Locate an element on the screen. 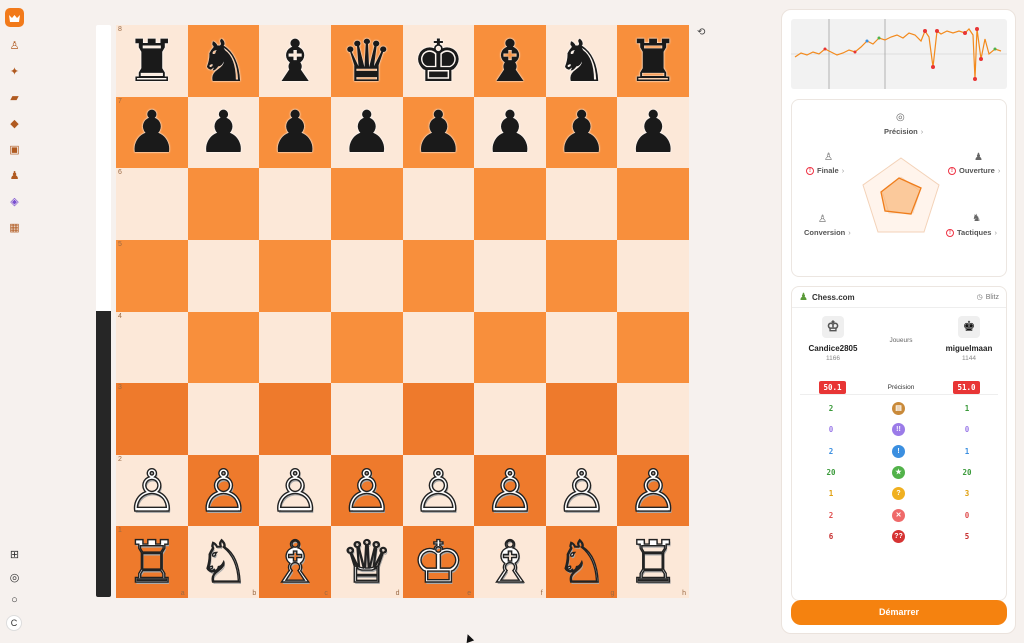 The height and width of the screenshot is (643, 1024). classification-row: 0!! 0 is located at coordinates (900, 430).